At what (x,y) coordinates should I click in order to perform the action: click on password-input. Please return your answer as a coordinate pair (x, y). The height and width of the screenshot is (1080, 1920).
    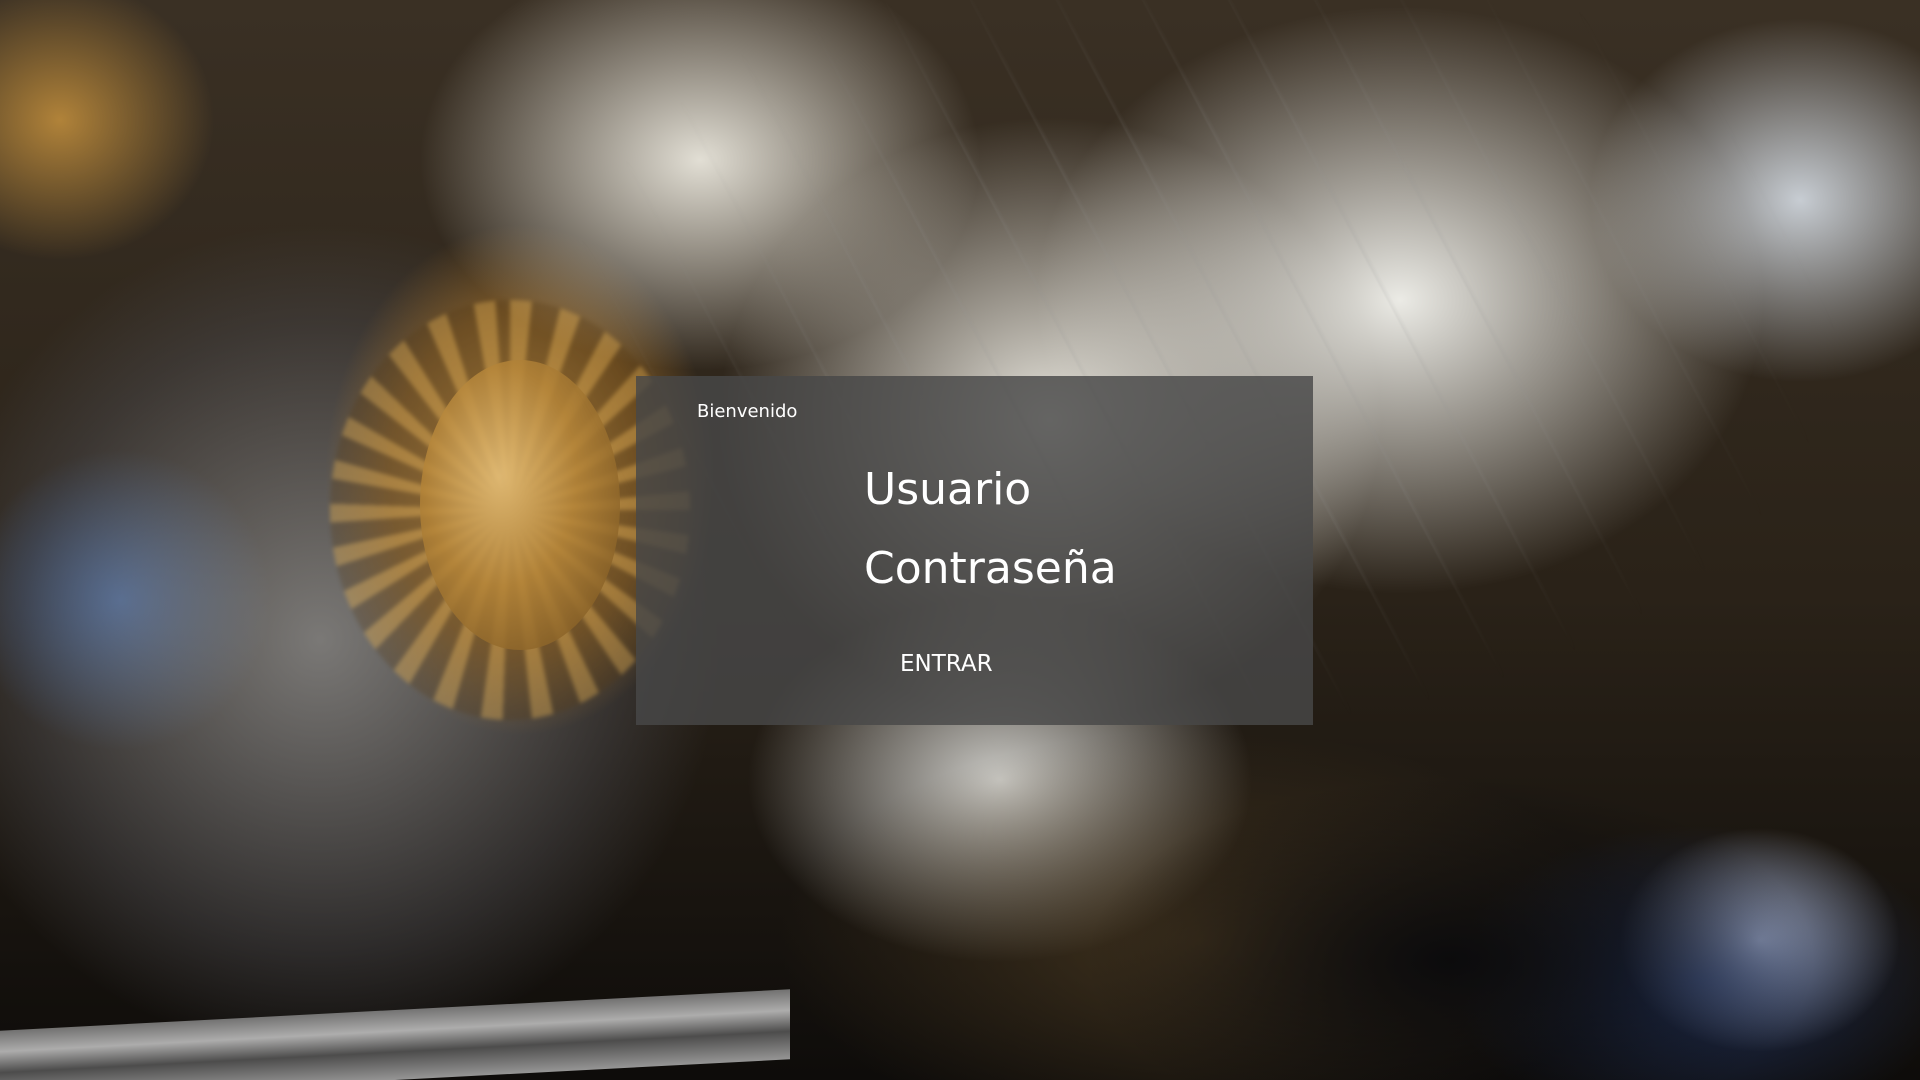
    Looking at the image, I should click on (1054, 568).